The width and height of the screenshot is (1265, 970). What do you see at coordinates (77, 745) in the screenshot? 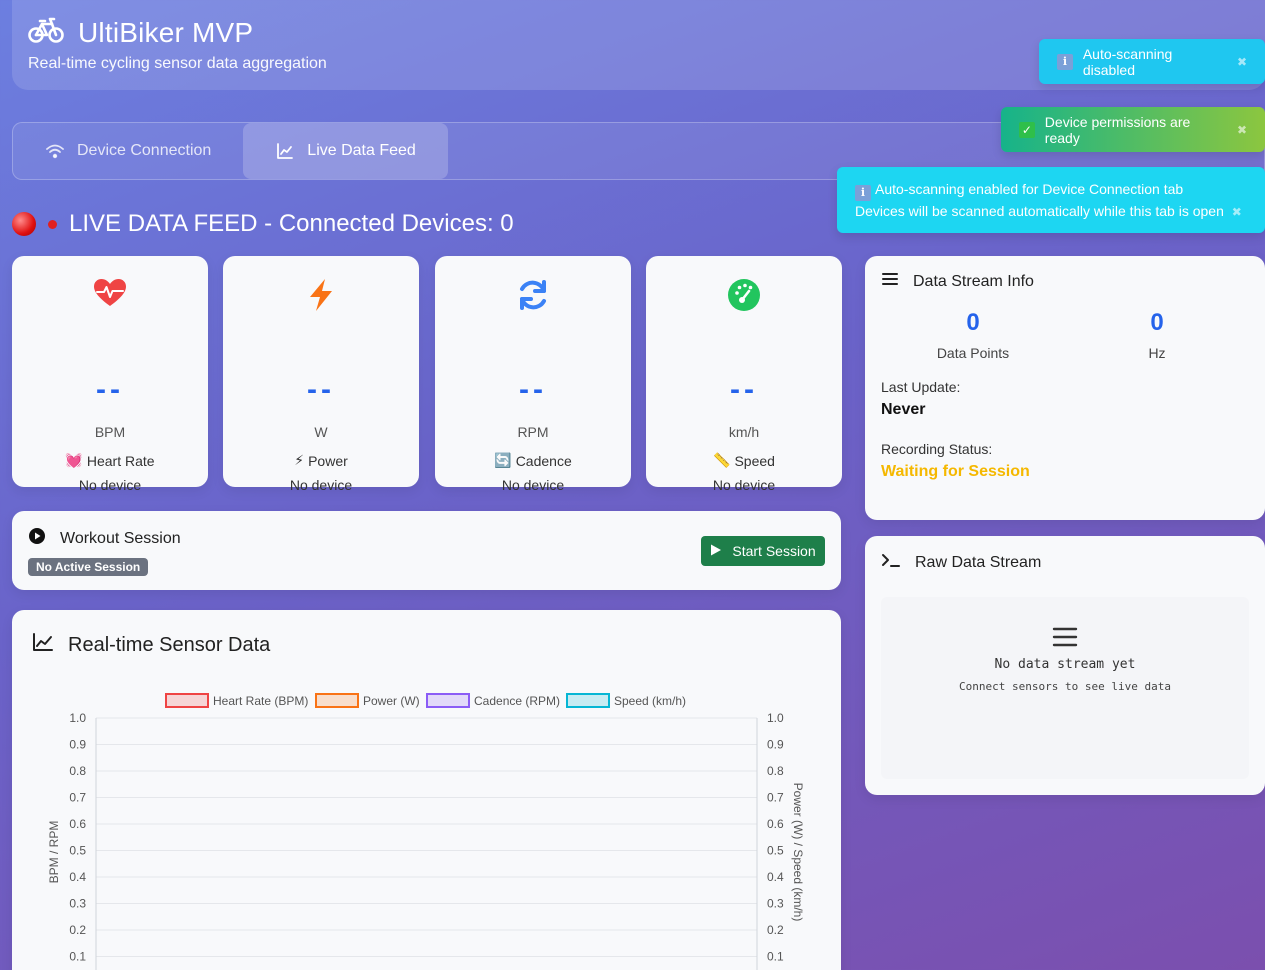
I see `y-tick-left: 0.9` at bounding box center [77, 745].